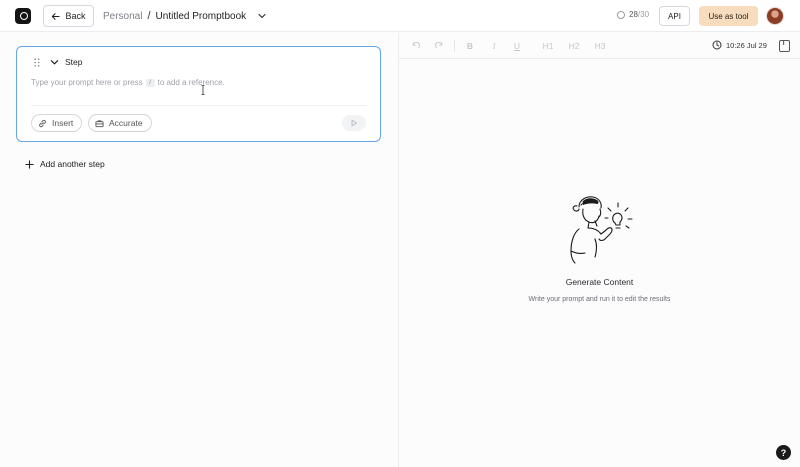  I want to click on clock-icon, so click(717, 45).